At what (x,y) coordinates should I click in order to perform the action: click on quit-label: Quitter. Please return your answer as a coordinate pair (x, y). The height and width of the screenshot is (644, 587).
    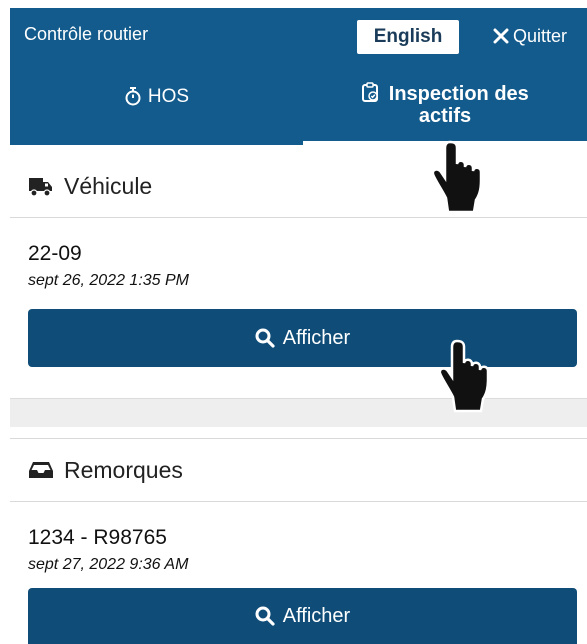
    Looking at the image, I should click on (540, 35).